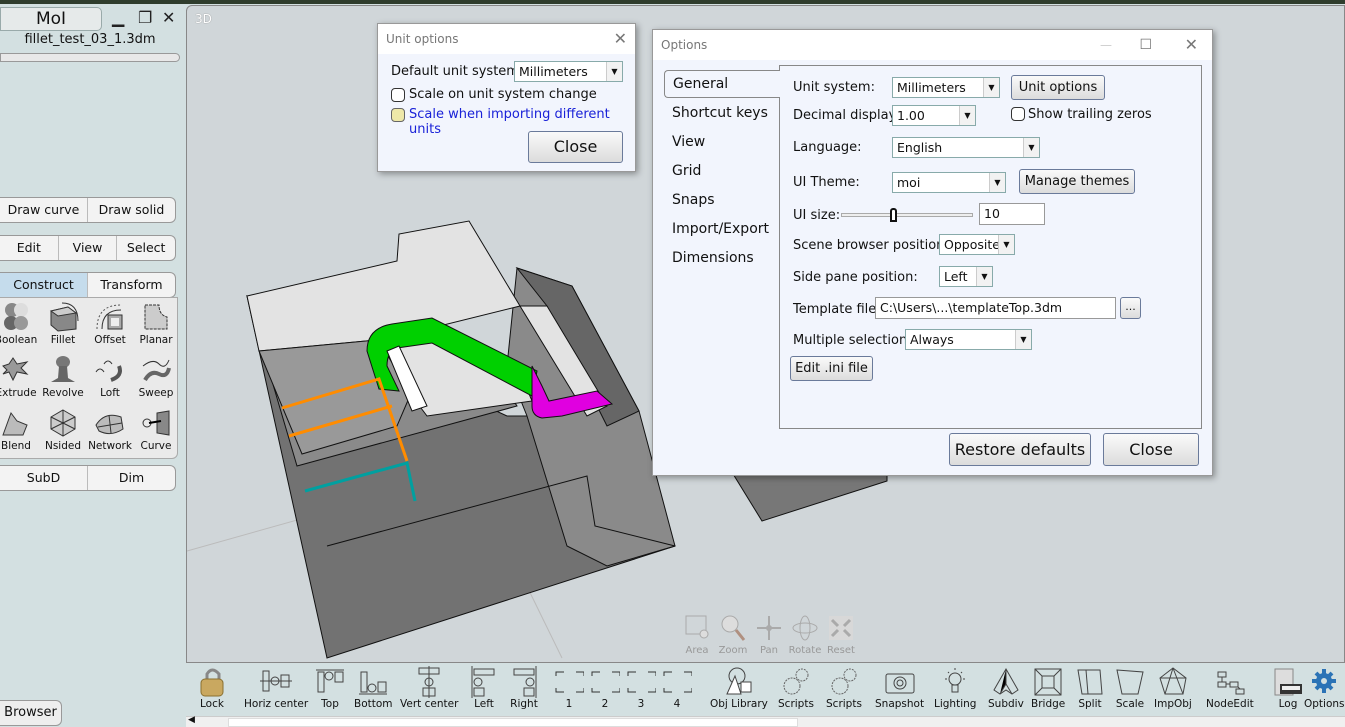 This screenshot has width=1345, height=727. Describe the element at coordinates (955, 688) in the screenshot. I see `lighting-button: Lighting` at that location.